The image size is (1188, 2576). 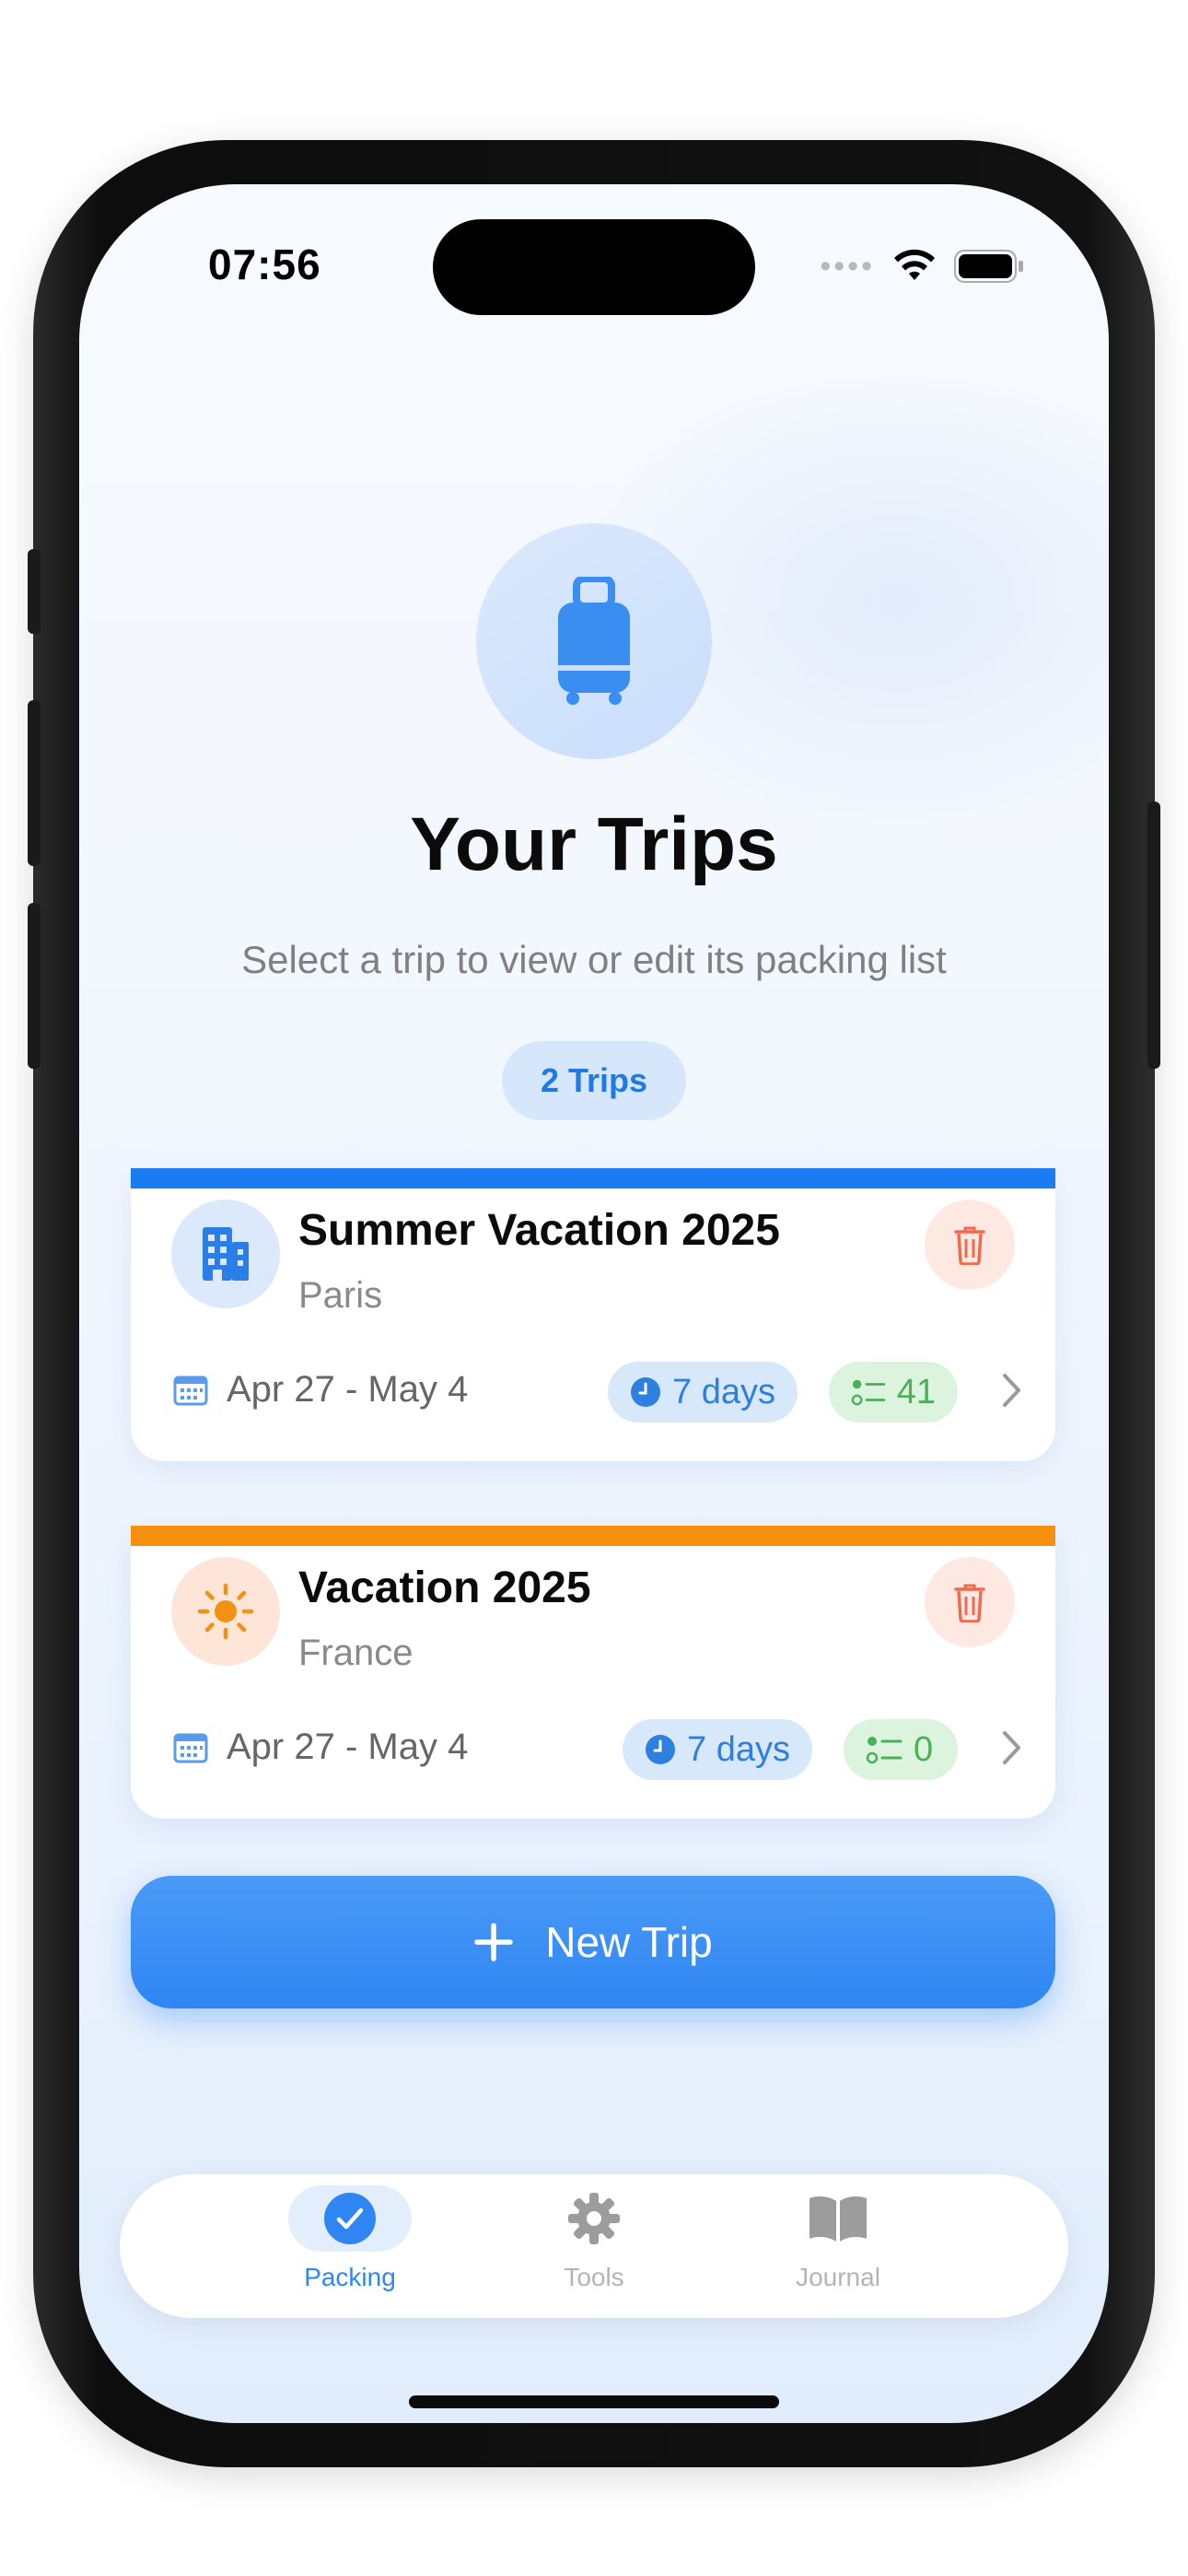 I want to click on wifi-icon, so click(x=914, y=264).